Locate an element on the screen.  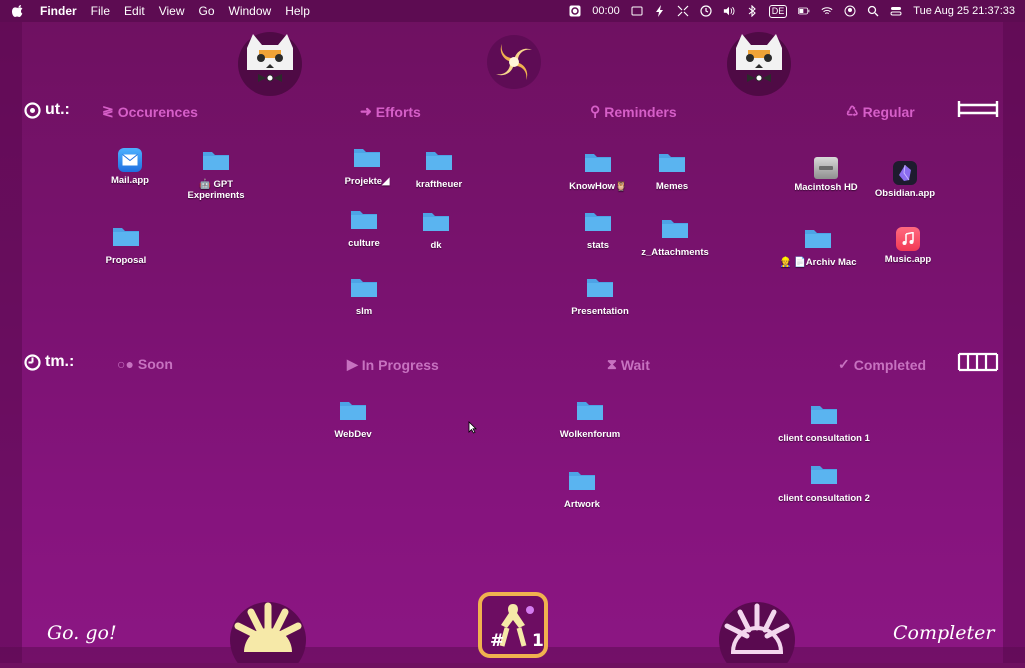
desktop-icon-wolkenforum: Wolkenforum is located at coordinates (590, 419).